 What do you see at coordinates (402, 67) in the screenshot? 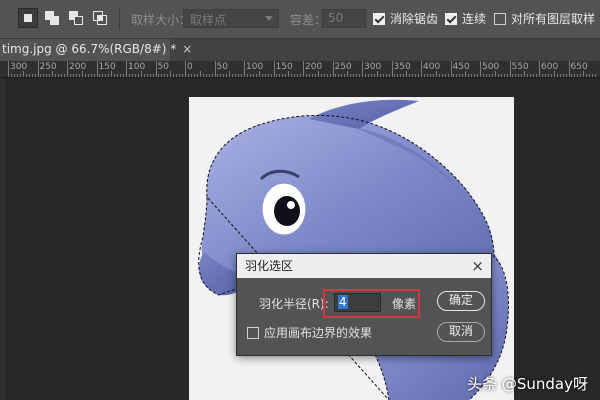
I see `ruler-label: 350` at bounding box center [402, 67].